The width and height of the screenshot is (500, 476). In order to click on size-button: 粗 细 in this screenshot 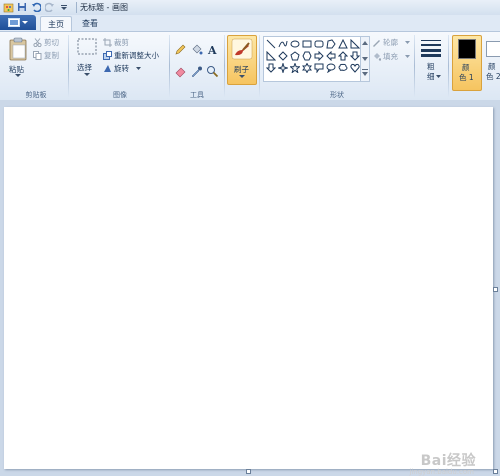, I will do `click(431, 60)`.